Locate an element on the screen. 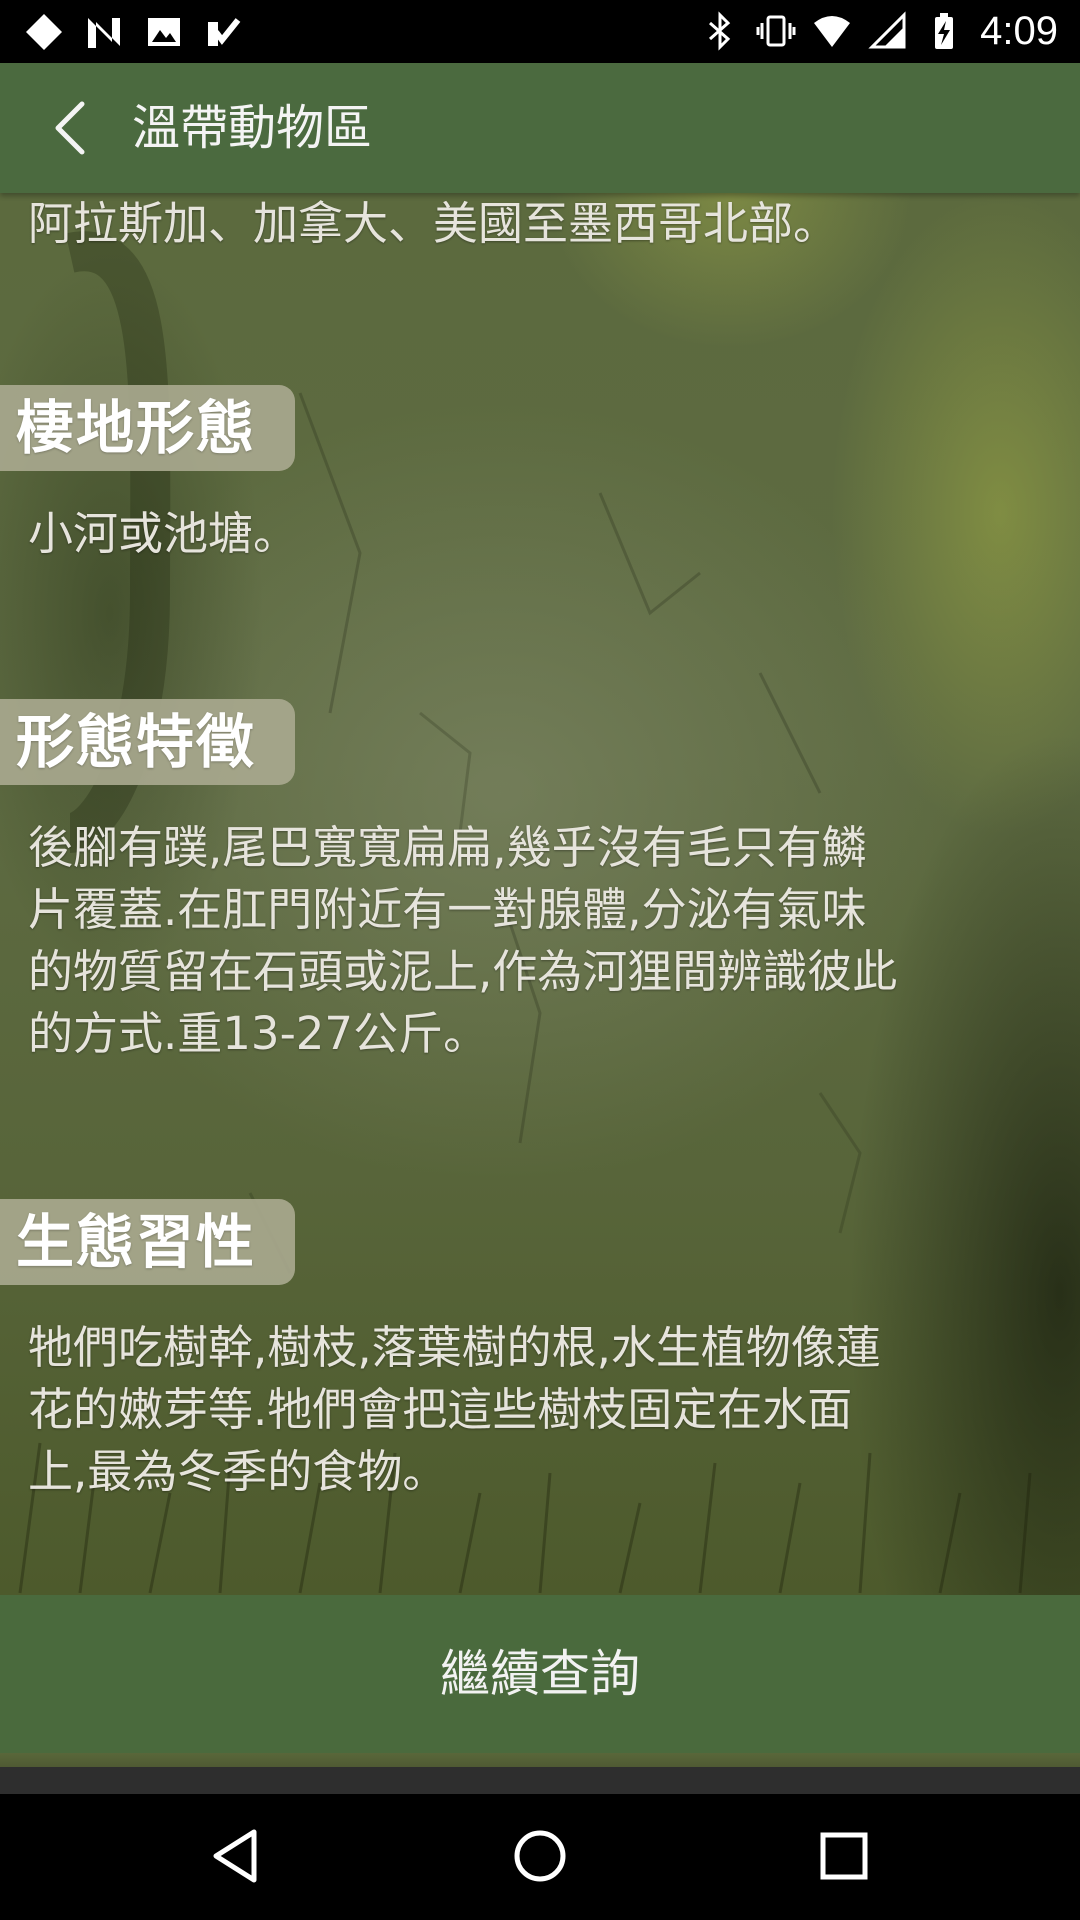  vibrate-icon is located at coordinates (776, 31).